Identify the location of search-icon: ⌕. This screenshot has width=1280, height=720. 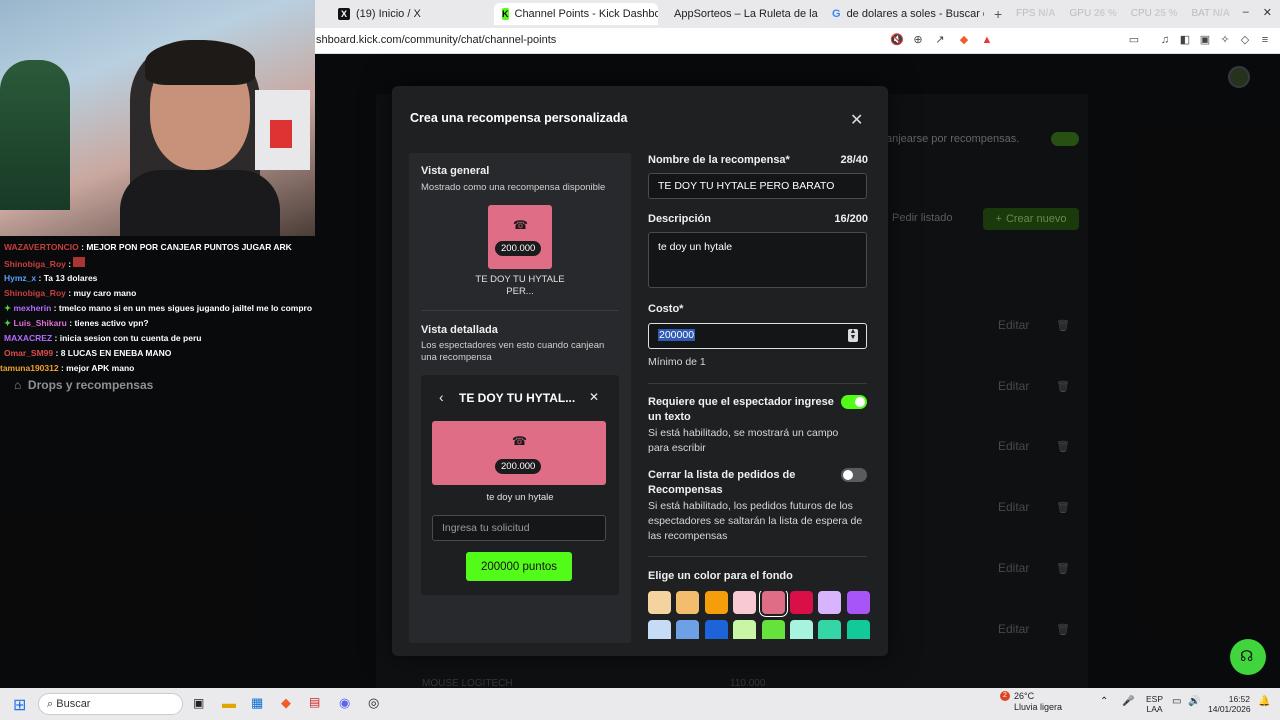
(50, 704).